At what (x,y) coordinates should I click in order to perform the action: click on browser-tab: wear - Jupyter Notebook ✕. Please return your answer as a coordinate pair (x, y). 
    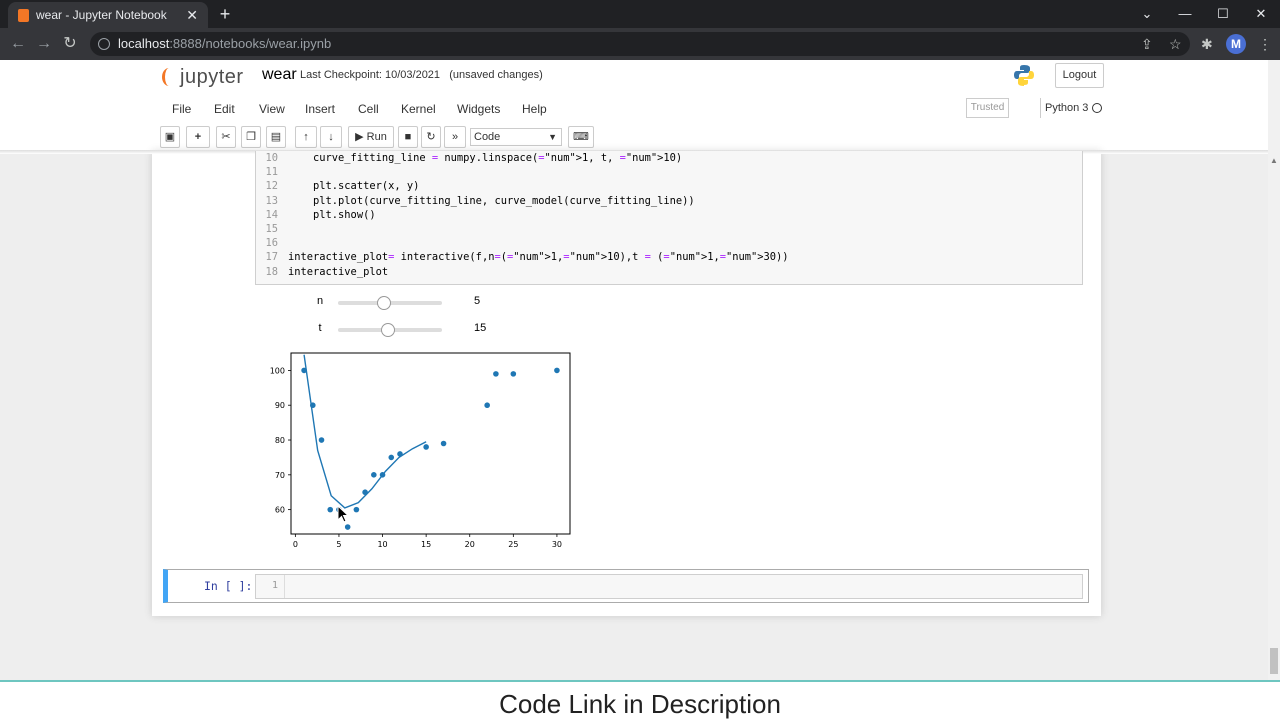
    Looking at the image, I should click on (108, 15).